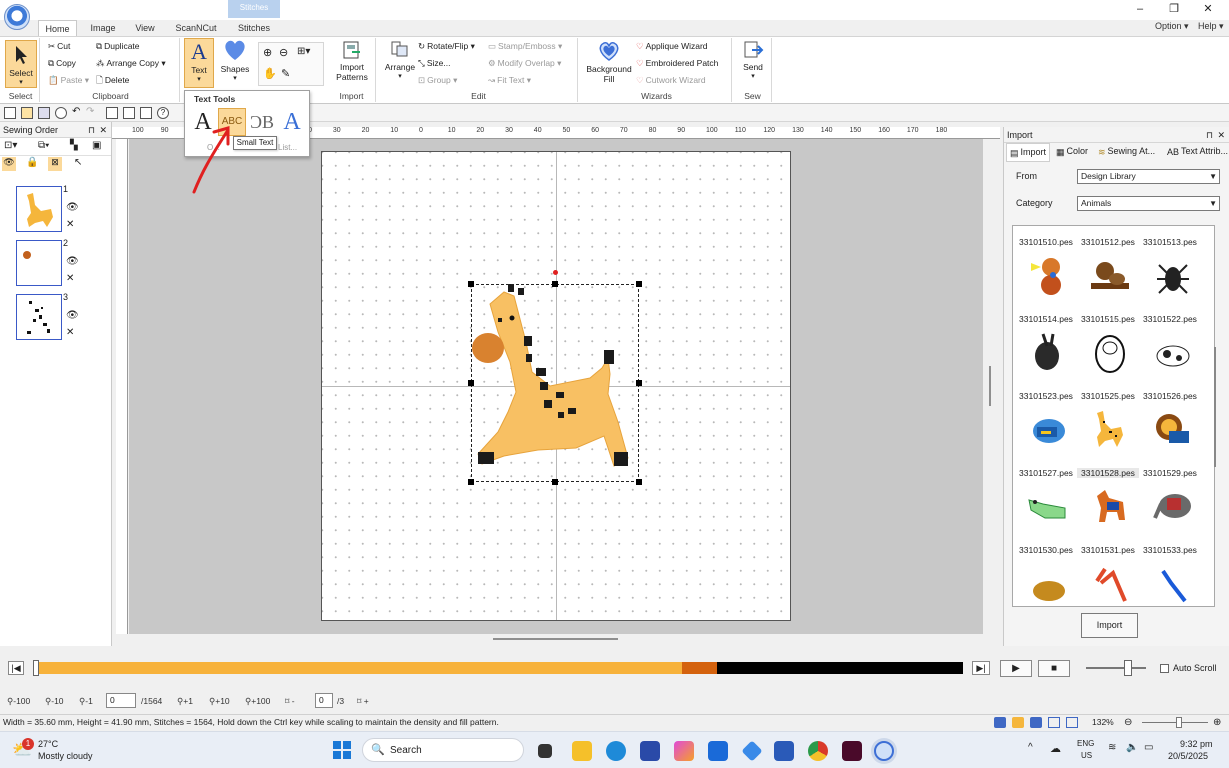 The image size is (1229, 768). Describe the element at coordinates (1072, 722) in the screenshot. I see `view-mode-image-icon` at that location.